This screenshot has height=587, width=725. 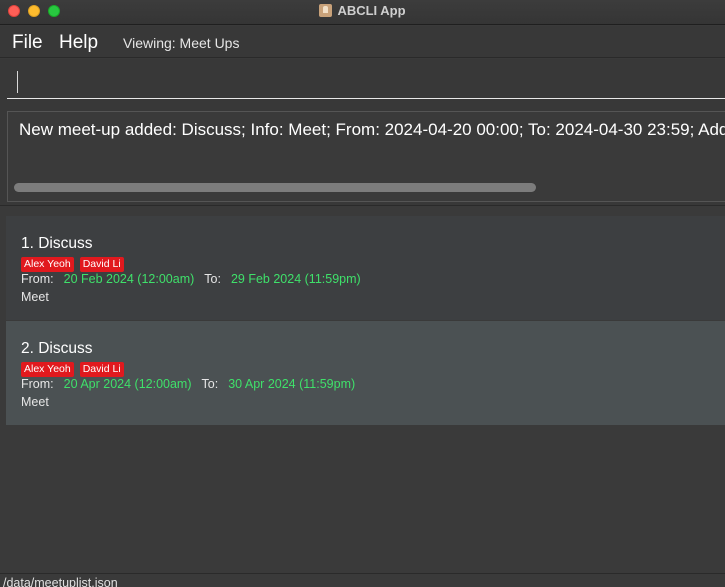 What do you see at coordinates (27, 43) in the screenshot?
I see `file-menu: File` at bounding box center [27, 43].